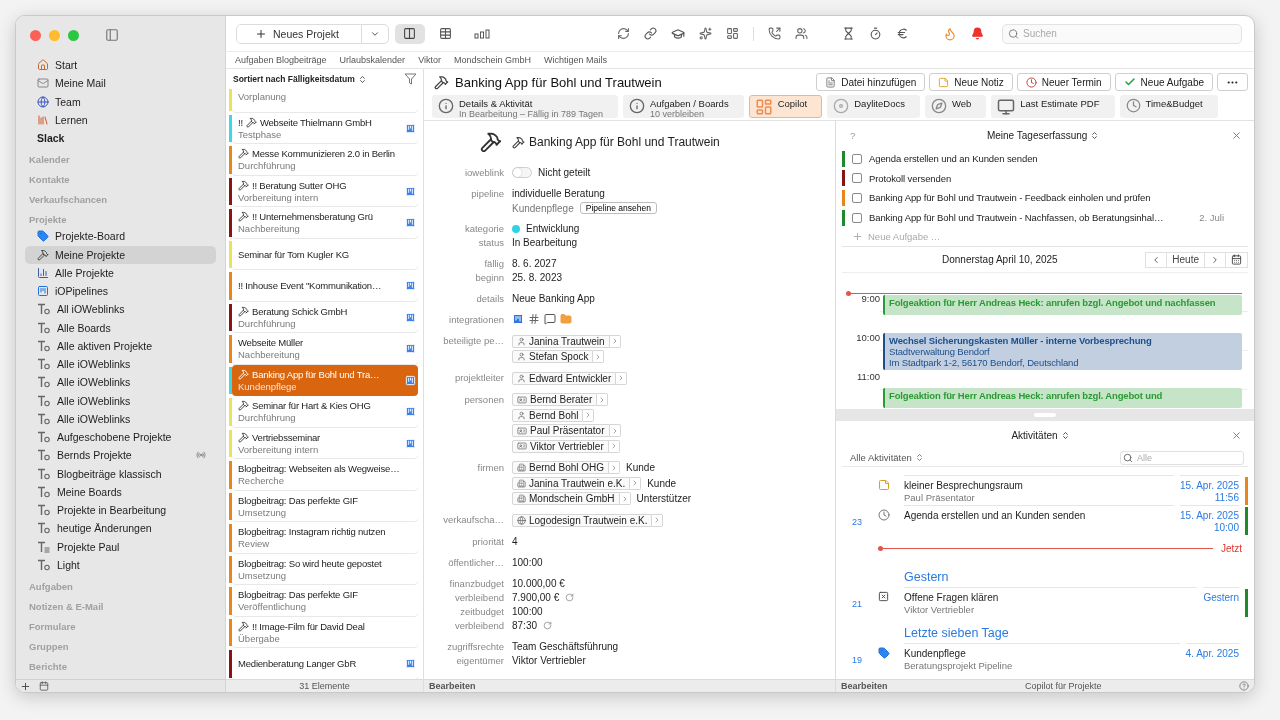 The height and width of the screenshot is (720, 1280). I want to click on project-row: Blogbeitrag: Das perfekte GIF Veröffentlichung, so click(325, 601).